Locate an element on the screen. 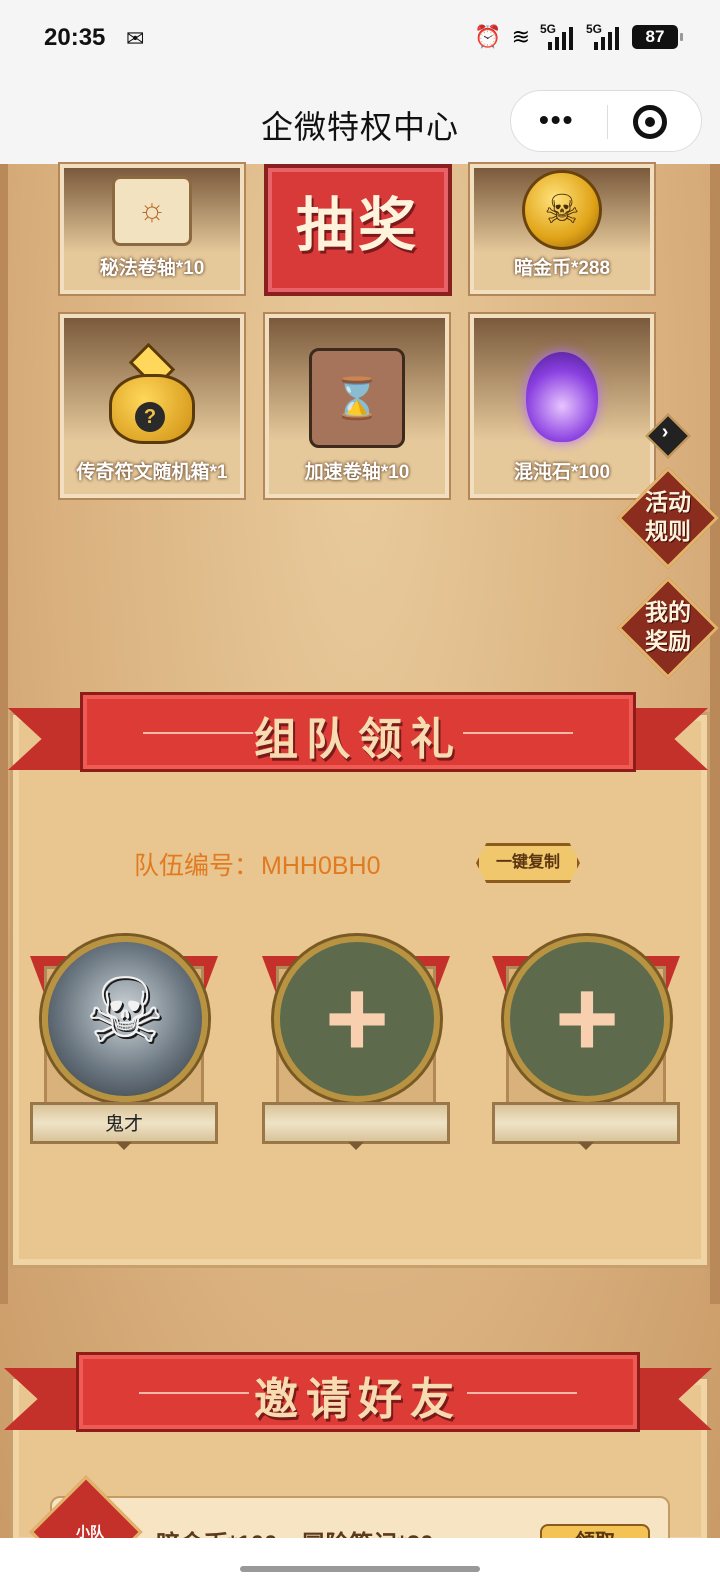  prize-tile-hourglass: 加速卷轴*10 is located at coordinates (357, 406).